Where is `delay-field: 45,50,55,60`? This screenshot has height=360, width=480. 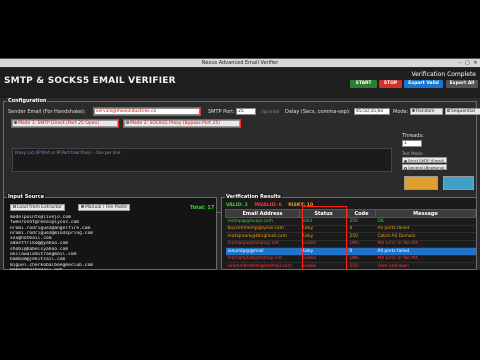 delay-field: 45,50,55,60 is located at coordinates (372, 111).